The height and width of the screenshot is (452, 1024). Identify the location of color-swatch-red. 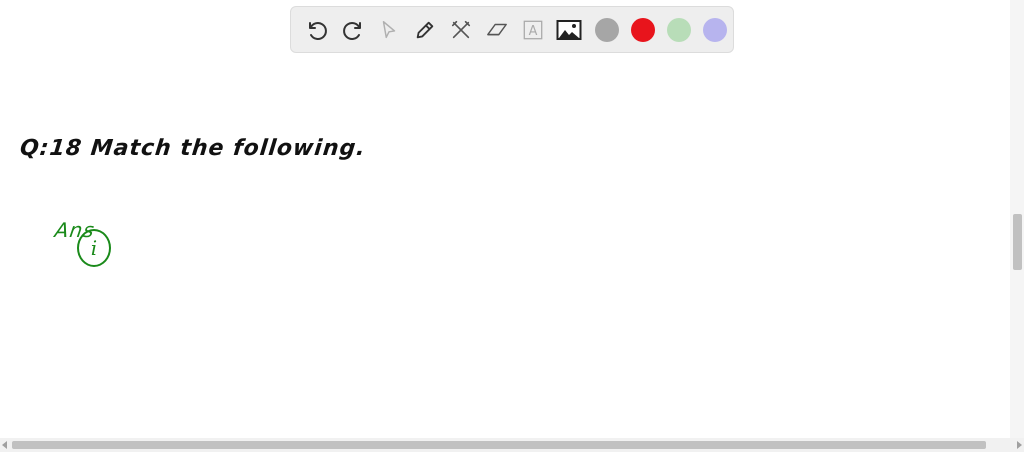
(643, 29).